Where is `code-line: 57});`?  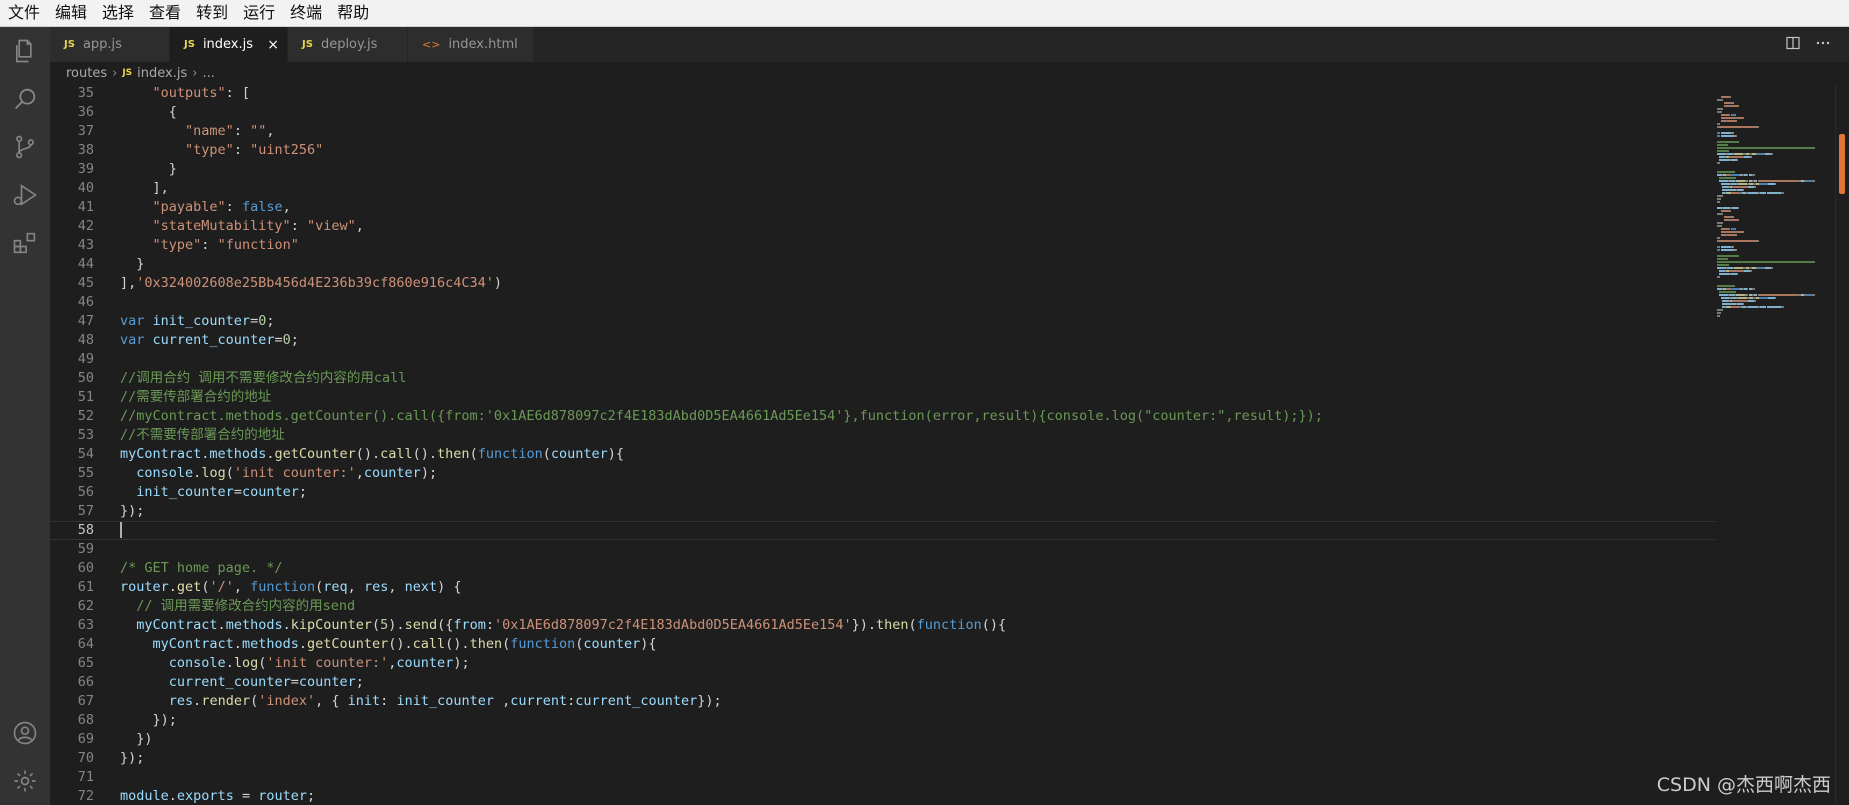 code-line: 57}); is located at coordinates (882, 511).